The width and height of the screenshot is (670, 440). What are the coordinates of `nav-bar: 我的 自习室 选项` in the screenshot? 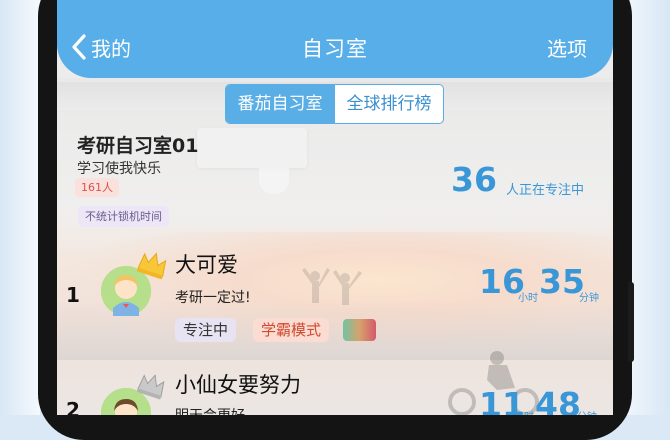 It's located at (335, 39).